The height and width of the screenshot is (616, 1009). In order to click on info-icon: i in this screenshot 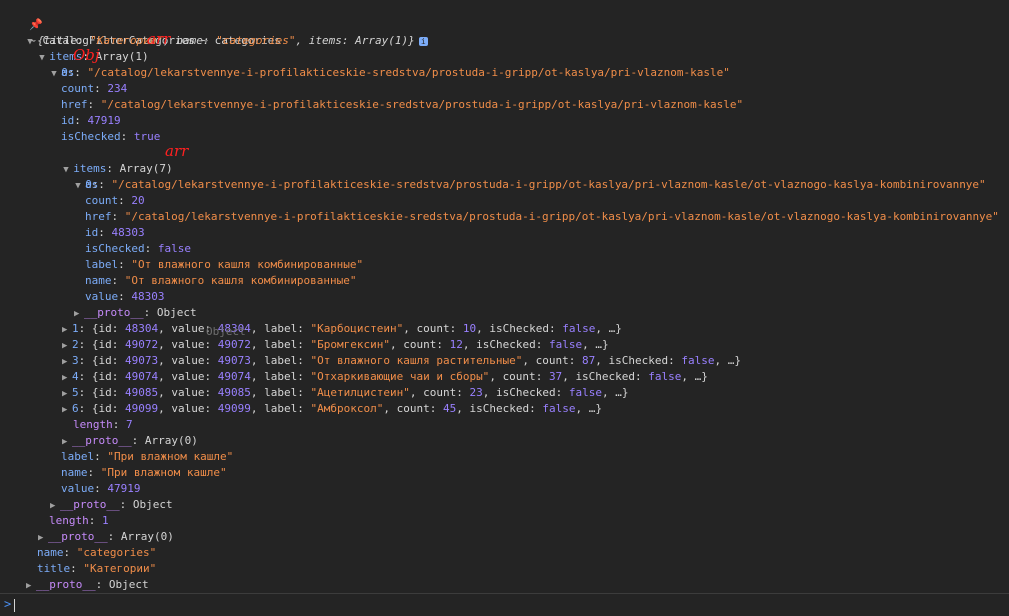, I will do `click(423, 41)`.